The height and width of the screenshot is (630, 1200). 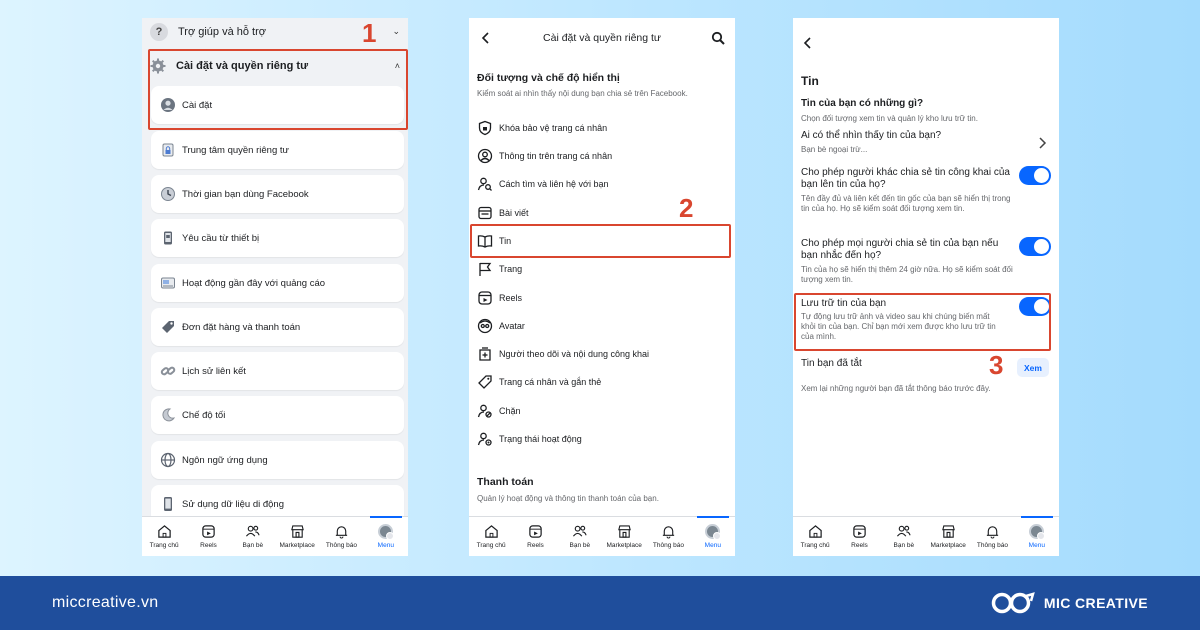 What do you see at coordinates (1035, 246) in the screenshot?
I see `allow-mention-toggle` at bounding box center [1035, 246].